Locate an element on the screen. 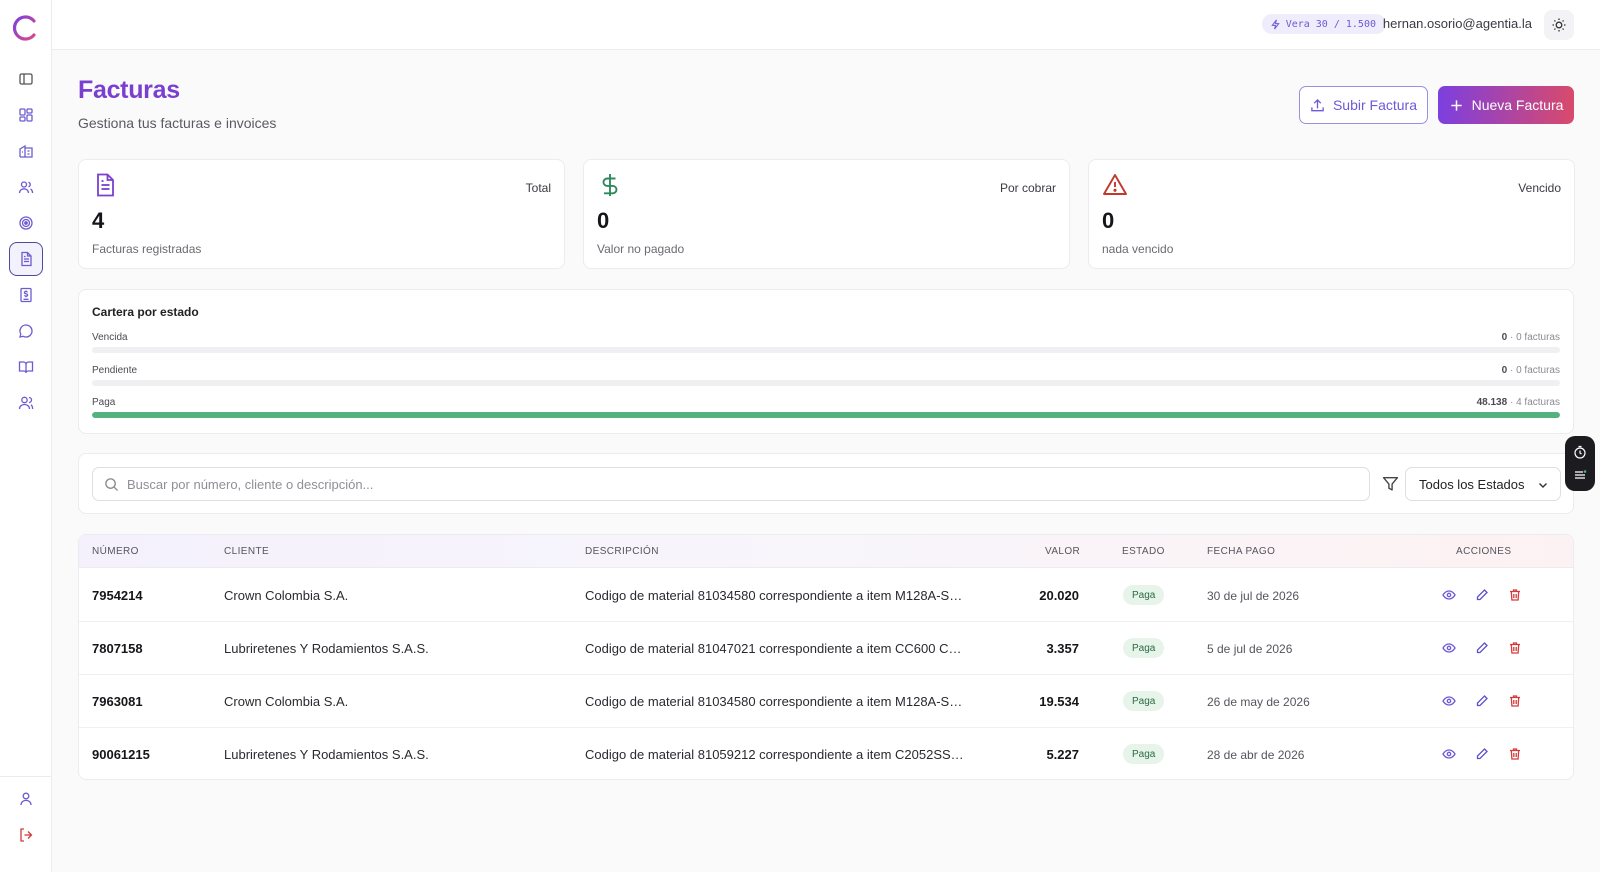 The image size is (1600, 872). timer-icon is located at coordinates (1580, 452).